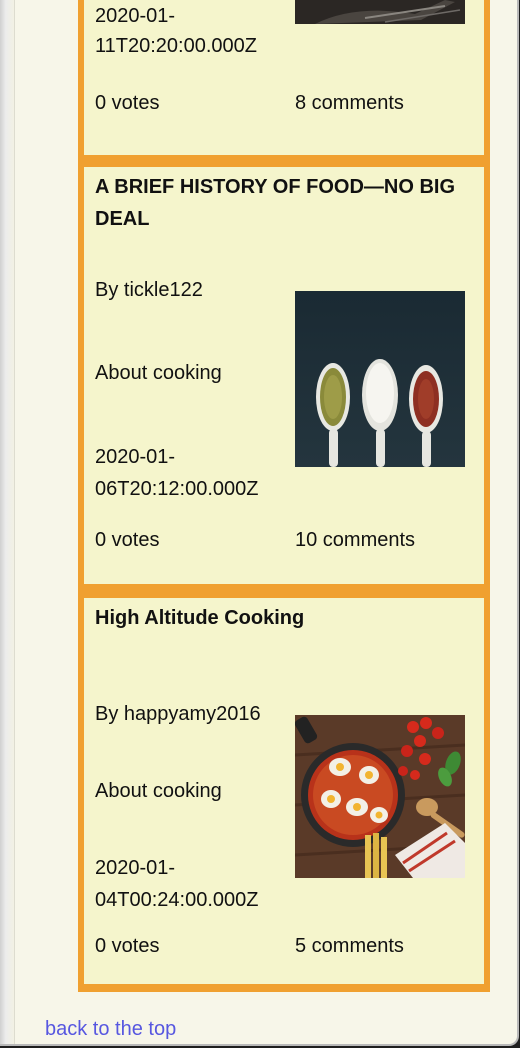  I want to click on article-title: A BRIEF HISTORY OF FOOD—NO BIG DEAL, so click(287, 203).